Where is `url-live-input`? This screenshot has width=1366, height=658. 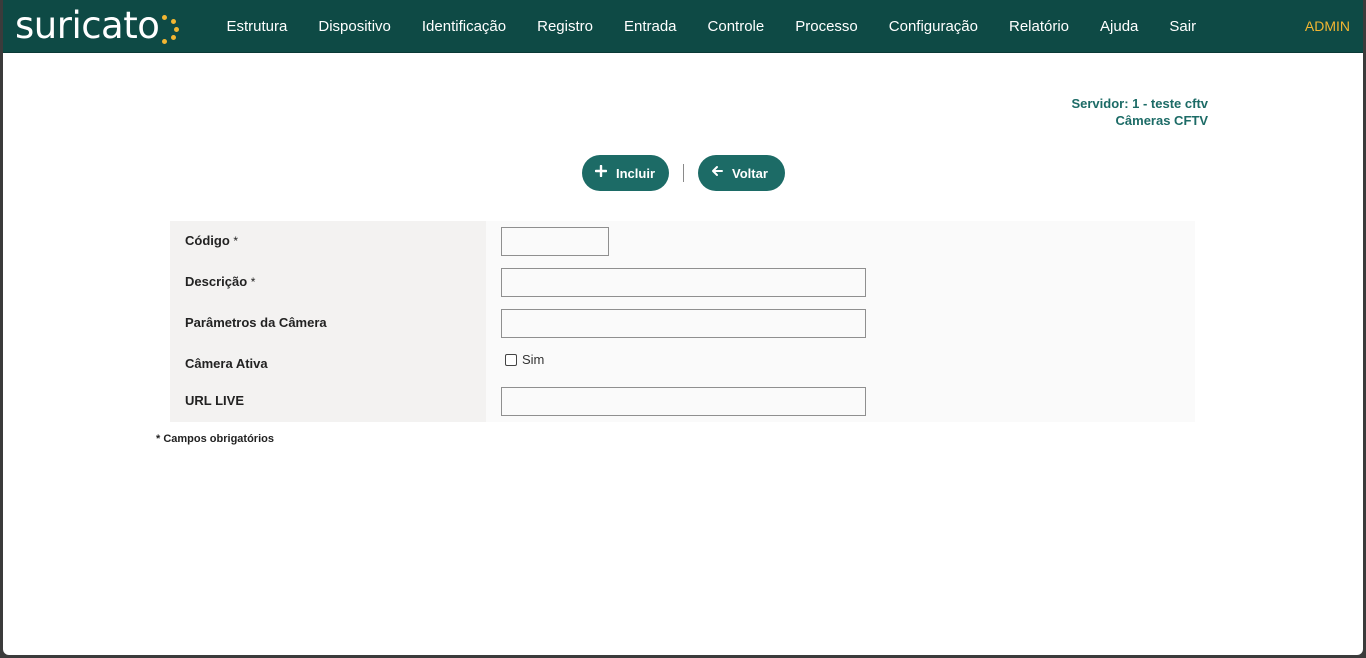 url-live-input is located at coordinates (683, 401).